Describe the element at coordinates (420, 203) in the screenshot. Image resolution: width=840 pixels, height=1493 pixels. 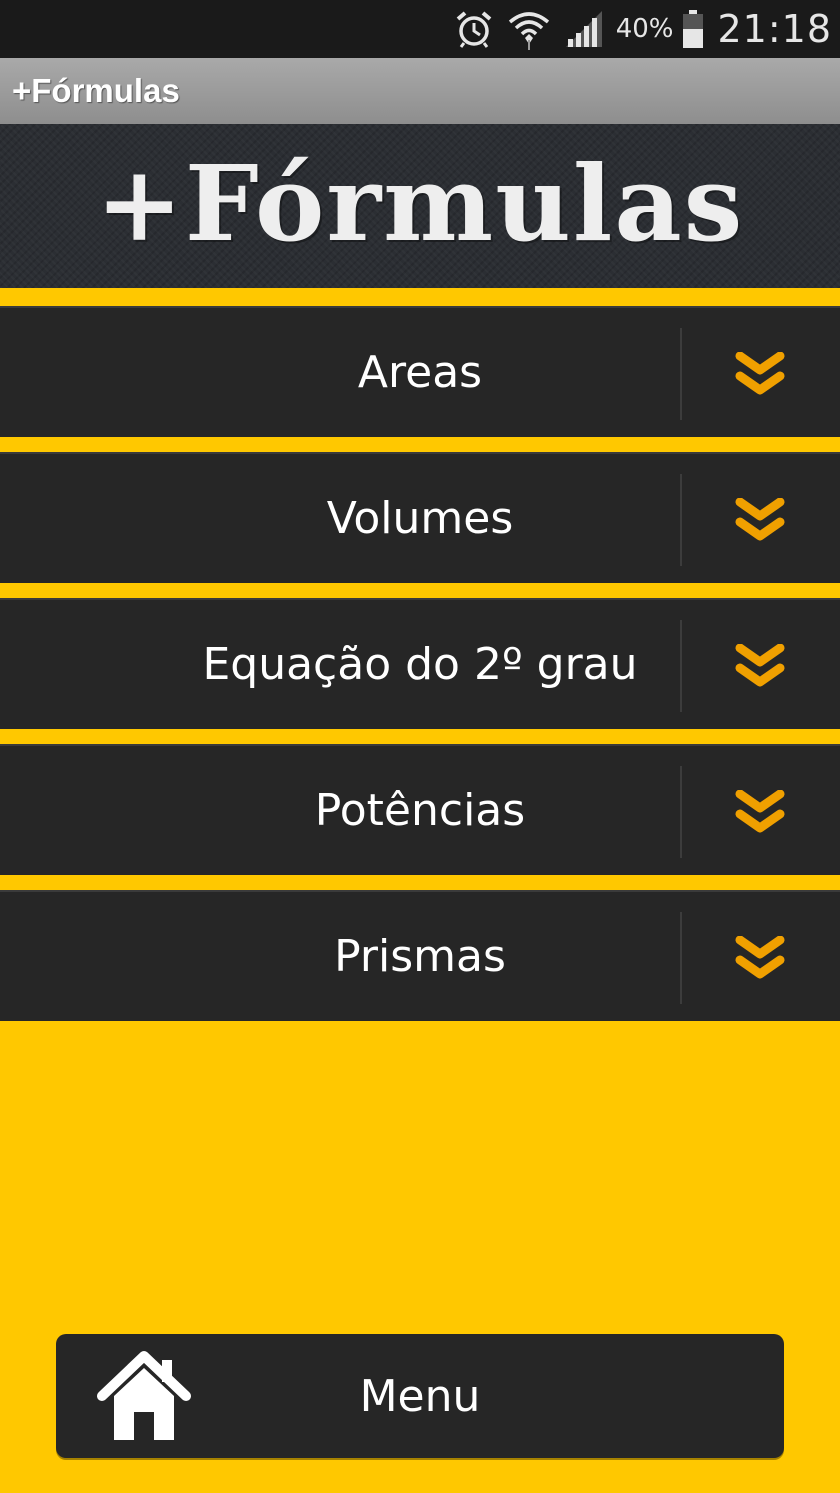
I see `banner-logo: +Fórmulas` at that location.